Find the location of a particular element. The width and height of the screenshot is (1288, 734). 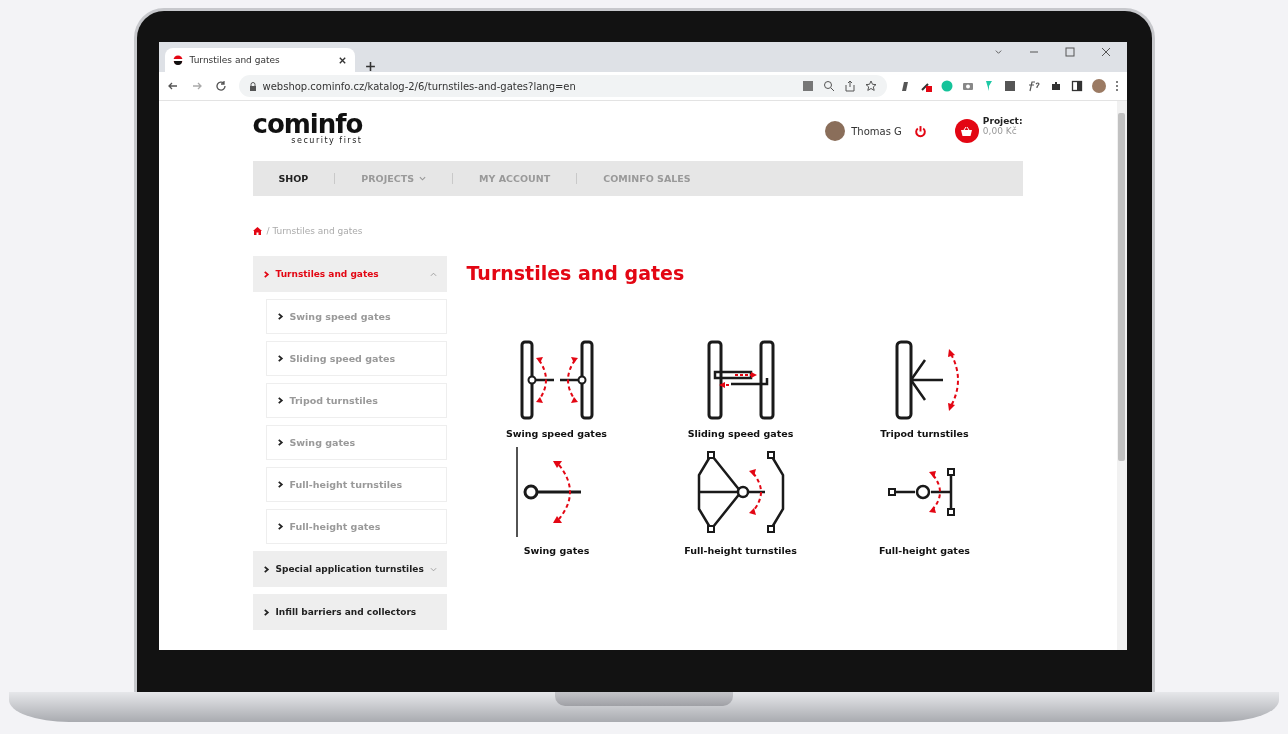

nav-link: SHOP is located at coordinates (306, 178).